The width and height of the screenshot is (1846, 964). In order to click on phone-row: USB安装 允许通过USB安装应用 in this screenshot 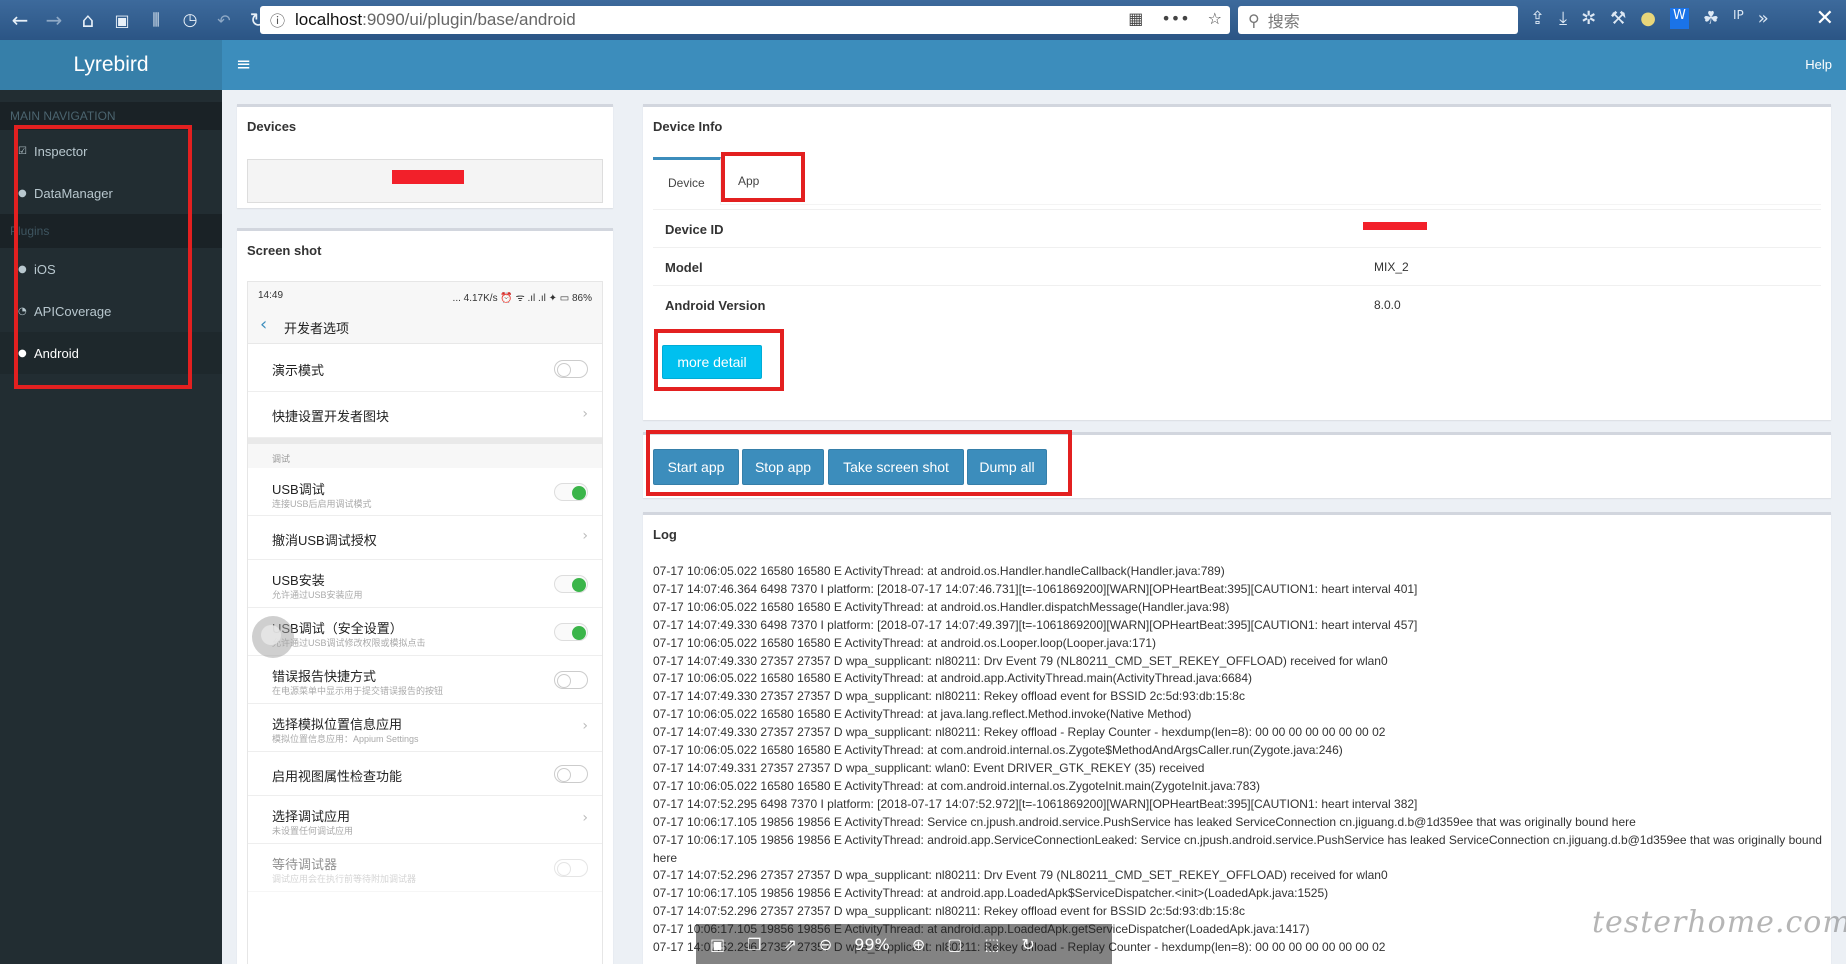, I will do `click(425, 584)`.